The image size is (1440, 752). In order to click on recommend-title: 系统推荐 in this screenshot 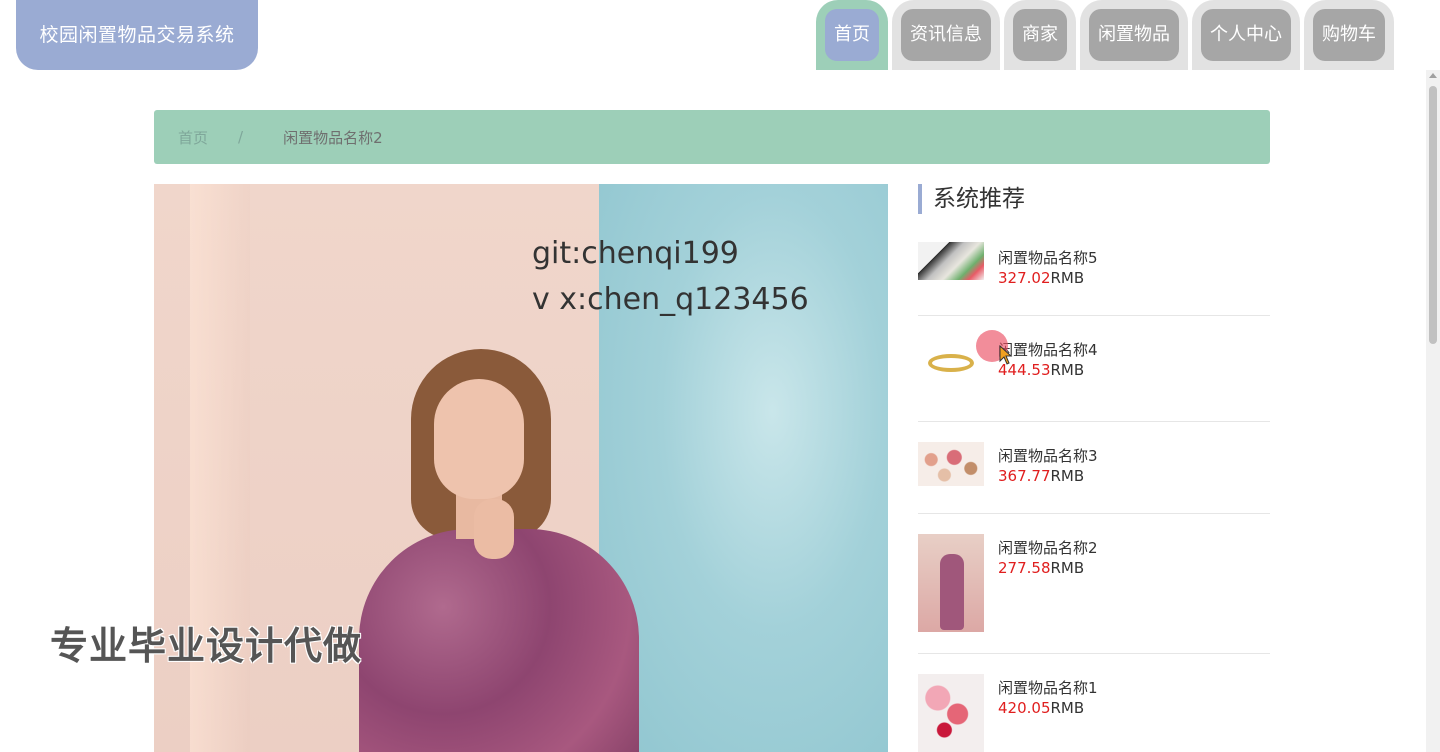, I will do `click(971, 199)`.